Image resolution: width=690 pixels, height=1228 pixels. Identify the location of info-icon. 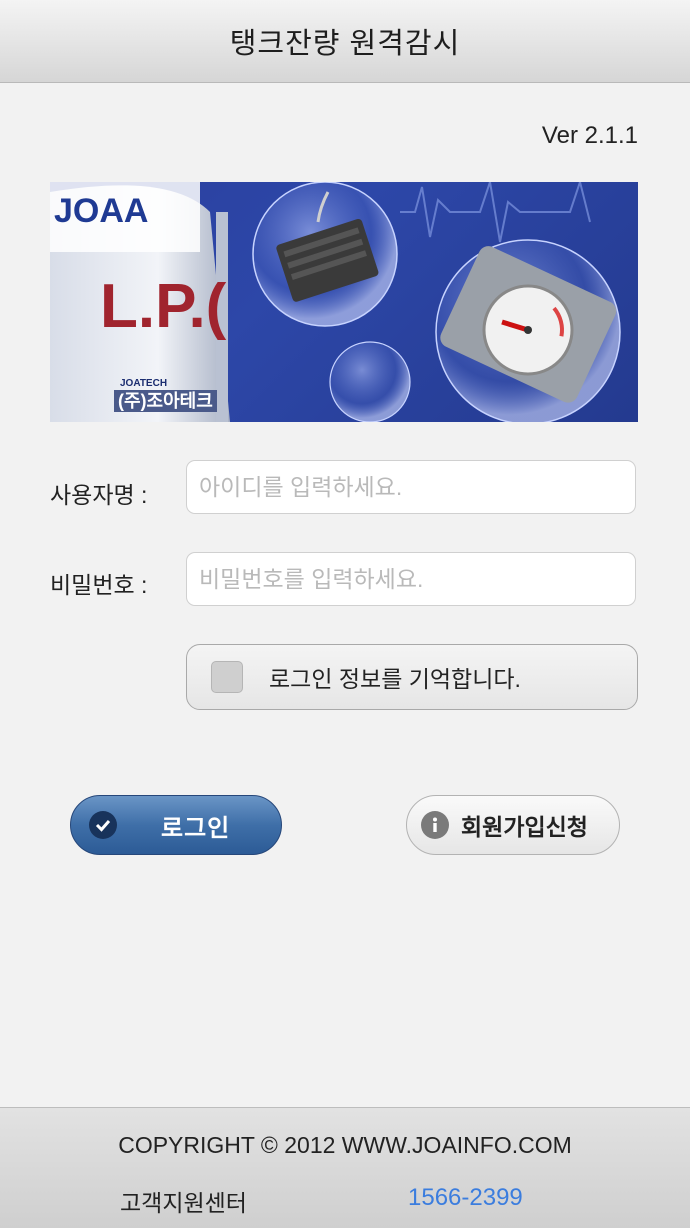
(435, 825).